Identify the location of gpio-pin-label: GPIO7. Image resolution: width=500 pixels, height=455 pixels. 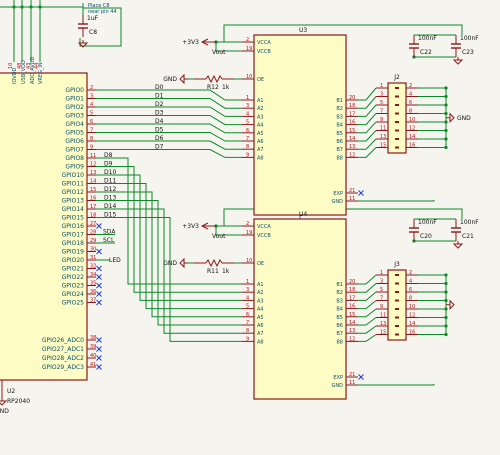
(74, 150).